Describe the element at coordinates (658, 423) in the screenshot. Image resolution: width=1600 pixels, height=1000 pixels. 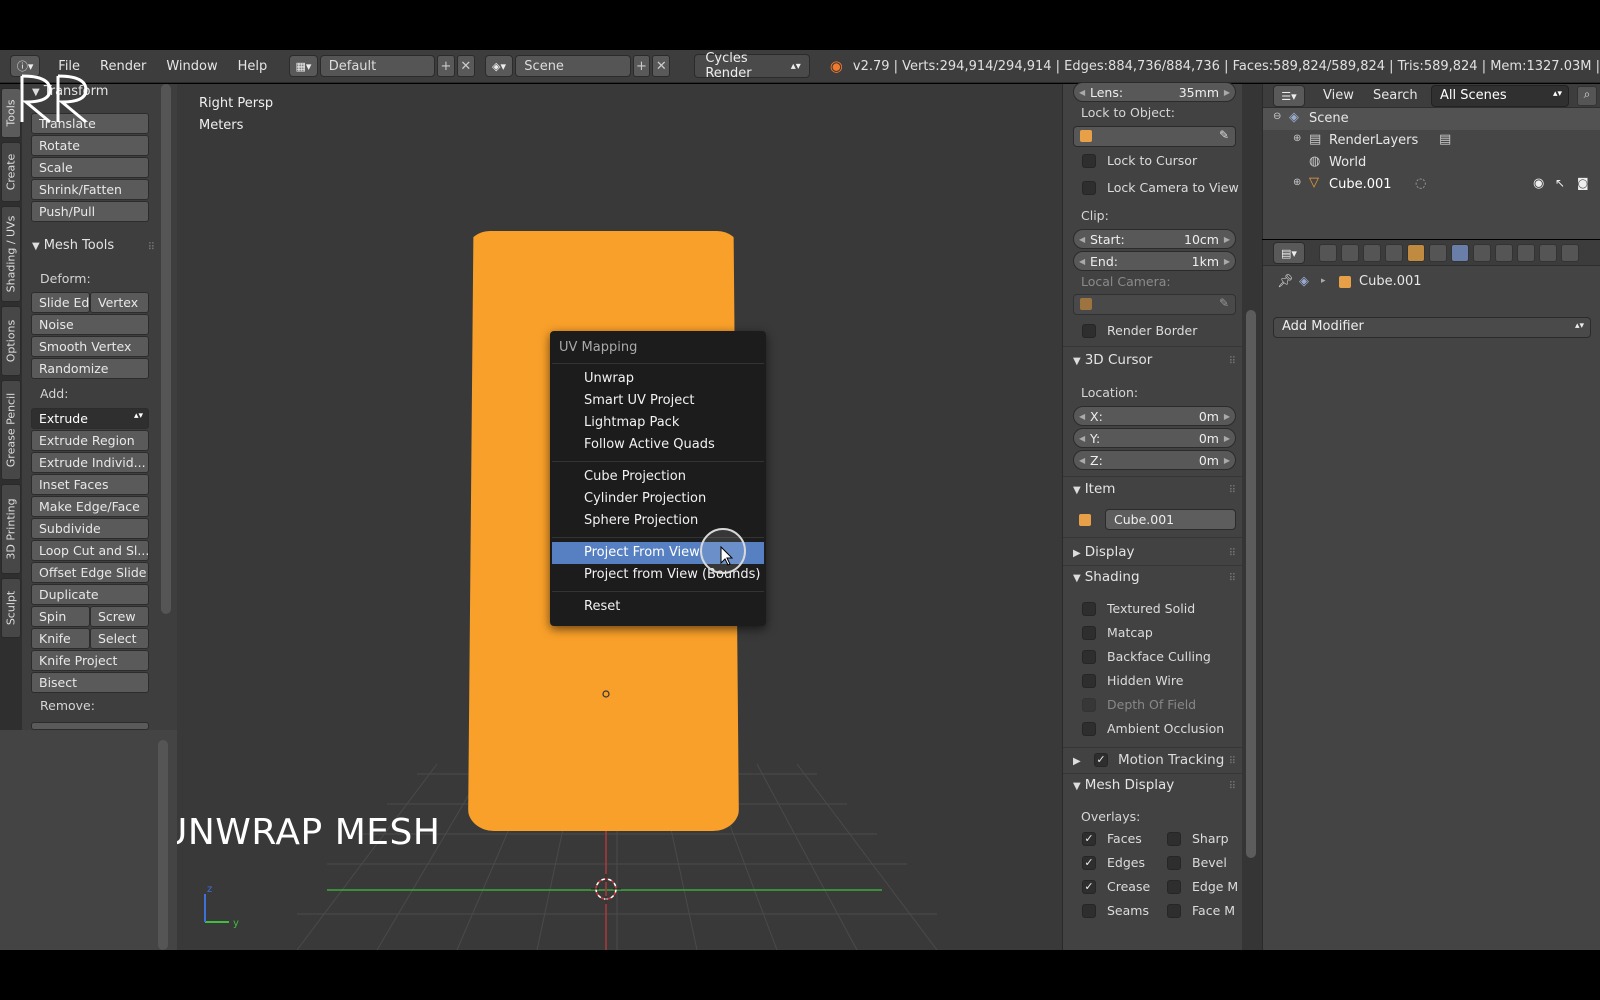
I see `menu-item-lightmap-pack: Lightmap Pack` at that location.